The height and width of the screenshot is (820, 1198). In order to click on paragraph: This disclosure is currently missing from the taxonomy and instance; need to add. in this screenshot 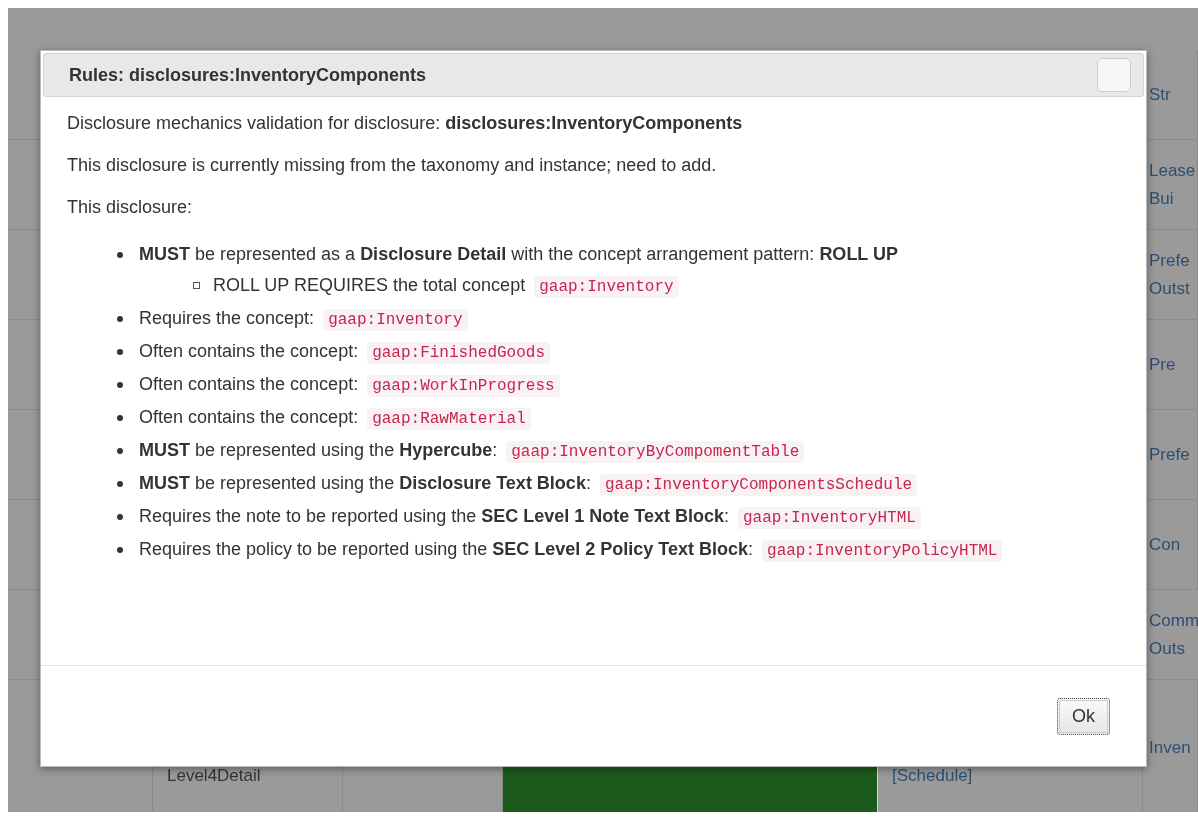, I will do `click(392, 165)`.